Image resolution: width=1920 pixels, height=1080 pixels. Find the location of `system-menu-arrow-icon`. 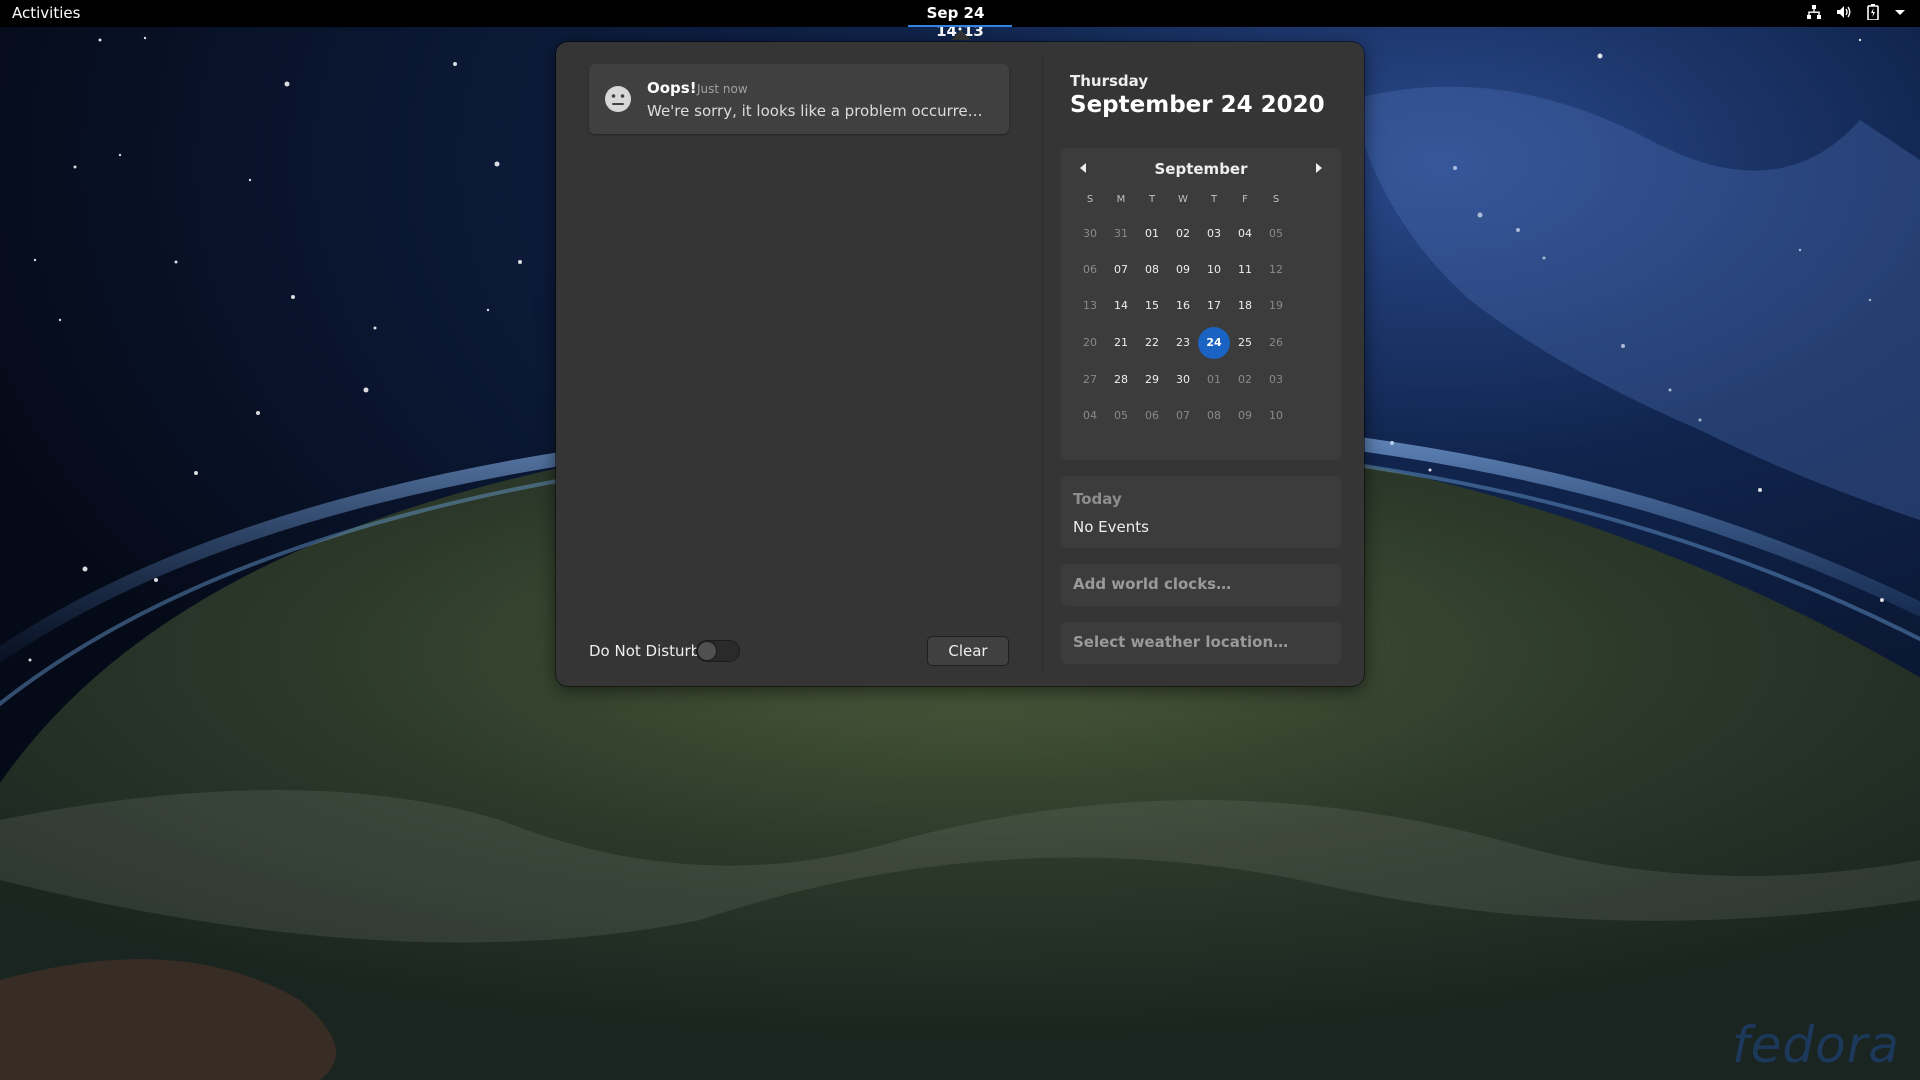

system-menu-arrow-icon is located at coordinates (1900, 12).